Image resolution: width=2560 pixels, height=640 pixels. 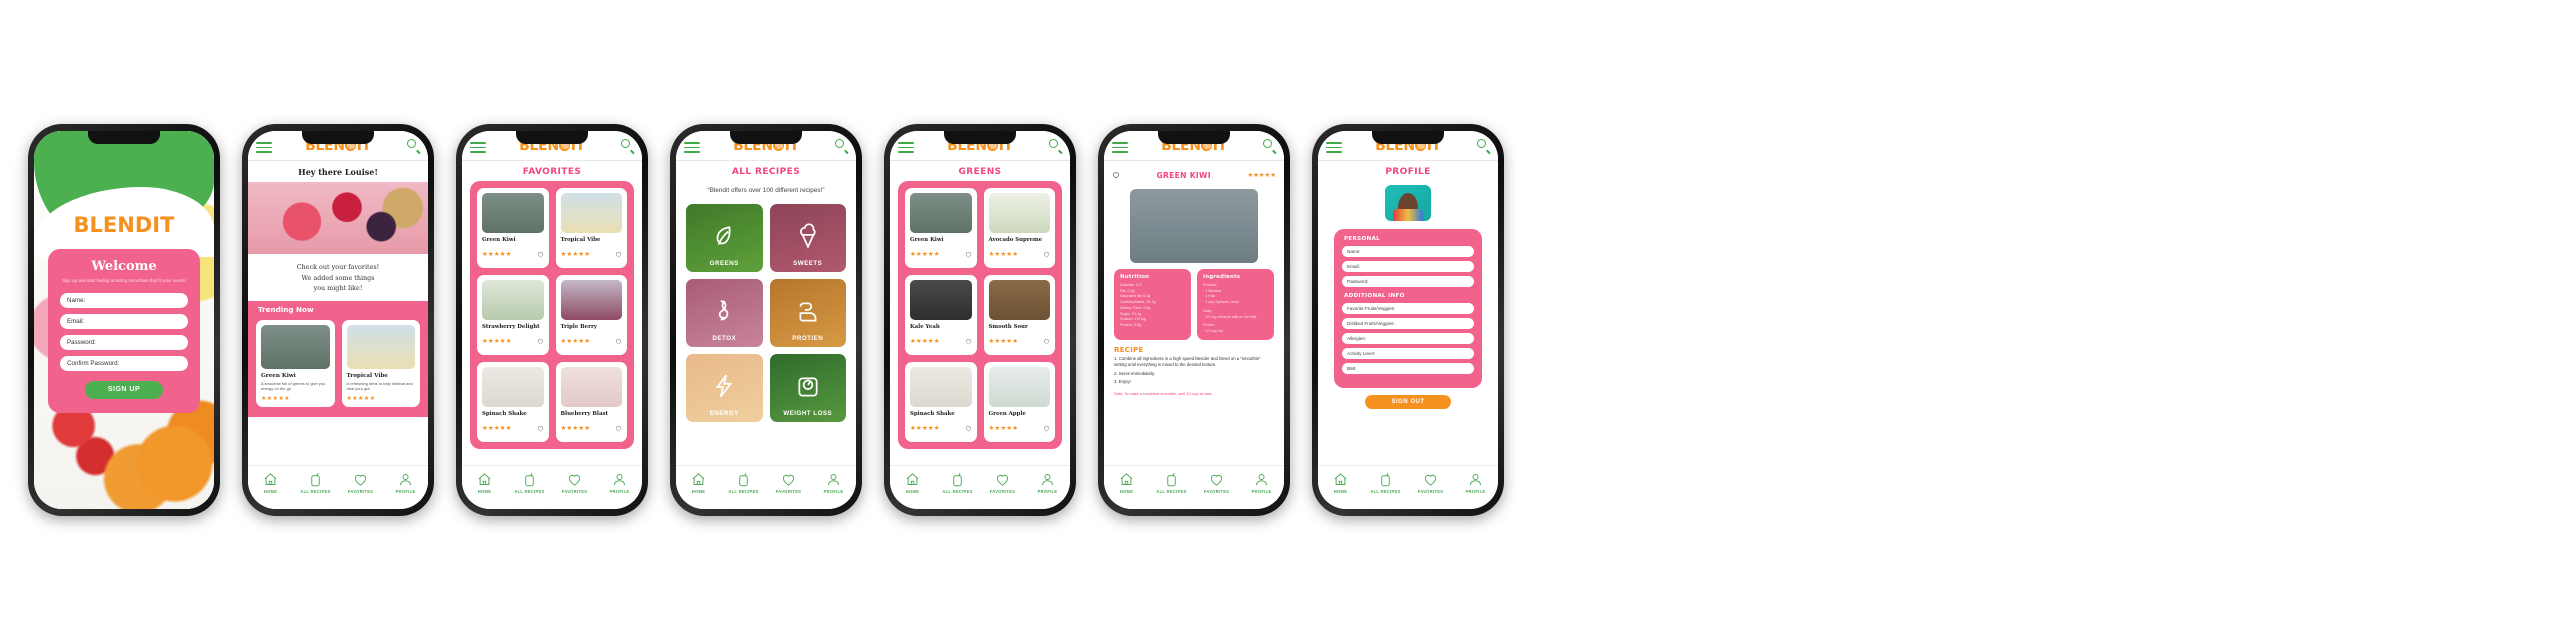 I want to click on bmi-field: BMI:, so click(x=1408, y=368).